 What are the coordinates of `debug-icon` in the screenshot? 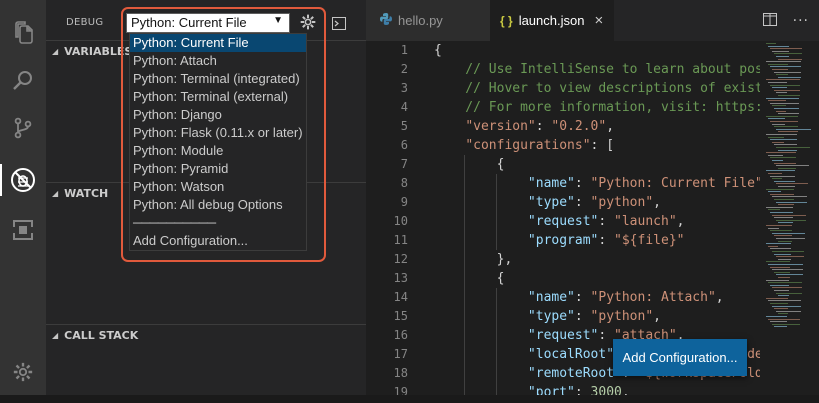 It's located at (23, 180).